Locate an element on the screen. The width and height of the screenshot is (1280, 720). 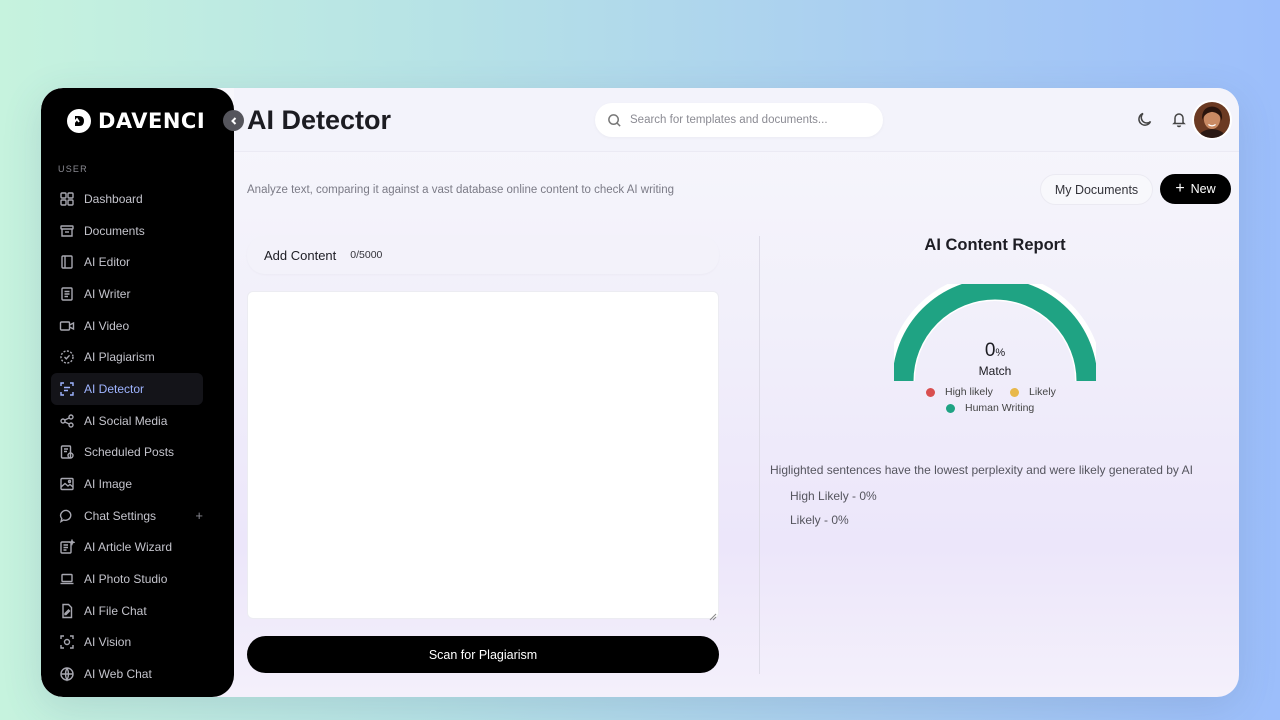
sidebar-item-ai-writer: AI Writer is located at coordinates (127, 294).